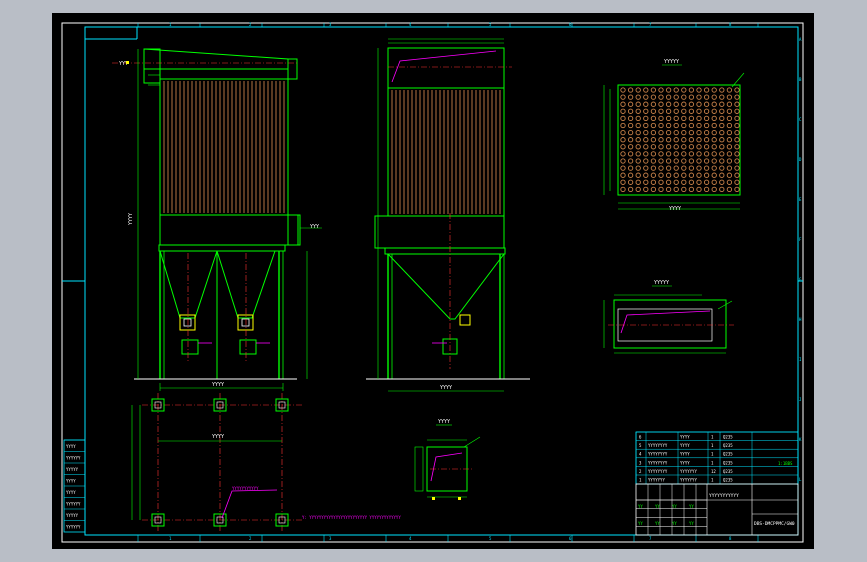 This screenshot has height=562, width=867. What do you see at coordinates (730, 538) in the screenshot?
I see `grid-mark-bottom: 8` at bounding box center [730, 538].